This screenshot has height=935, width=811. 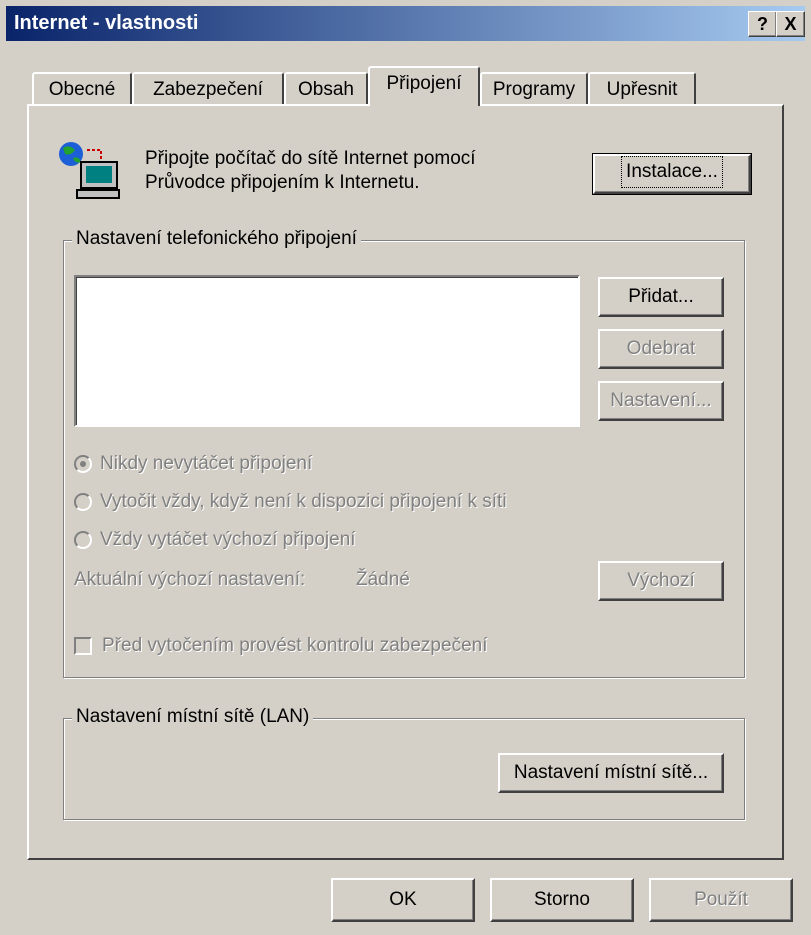 I want to click on tab-label: Zabezpečení, so click(x=208, y=89).